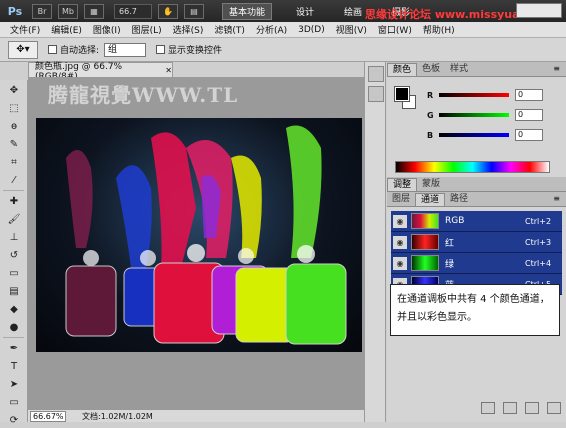  What do you see at coordinates (14, 384) in the screenshot?
I see `path-select-tool-icon: ➤` at bounding box center [14, 384].